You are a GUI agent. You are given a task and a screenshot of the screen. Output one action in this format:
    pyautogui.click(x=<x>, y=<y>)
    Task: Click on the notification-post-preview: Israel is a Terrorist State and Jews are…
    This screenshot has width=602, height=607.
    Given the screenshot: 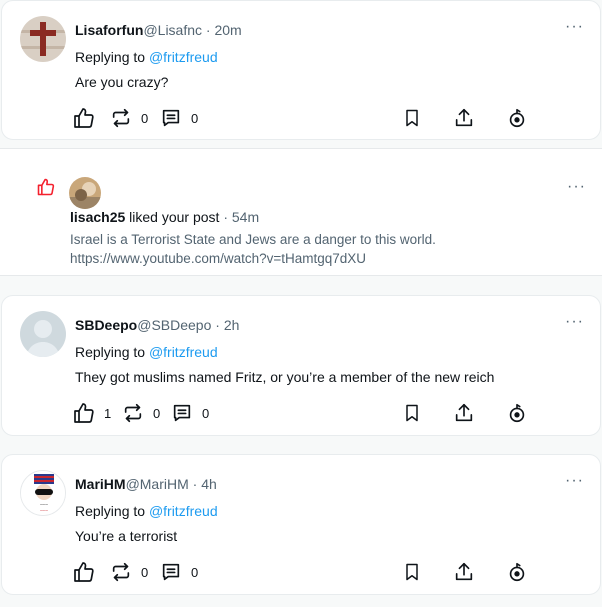 What is the action you would take?
    pyautogui.click(x=300, y=249)
    